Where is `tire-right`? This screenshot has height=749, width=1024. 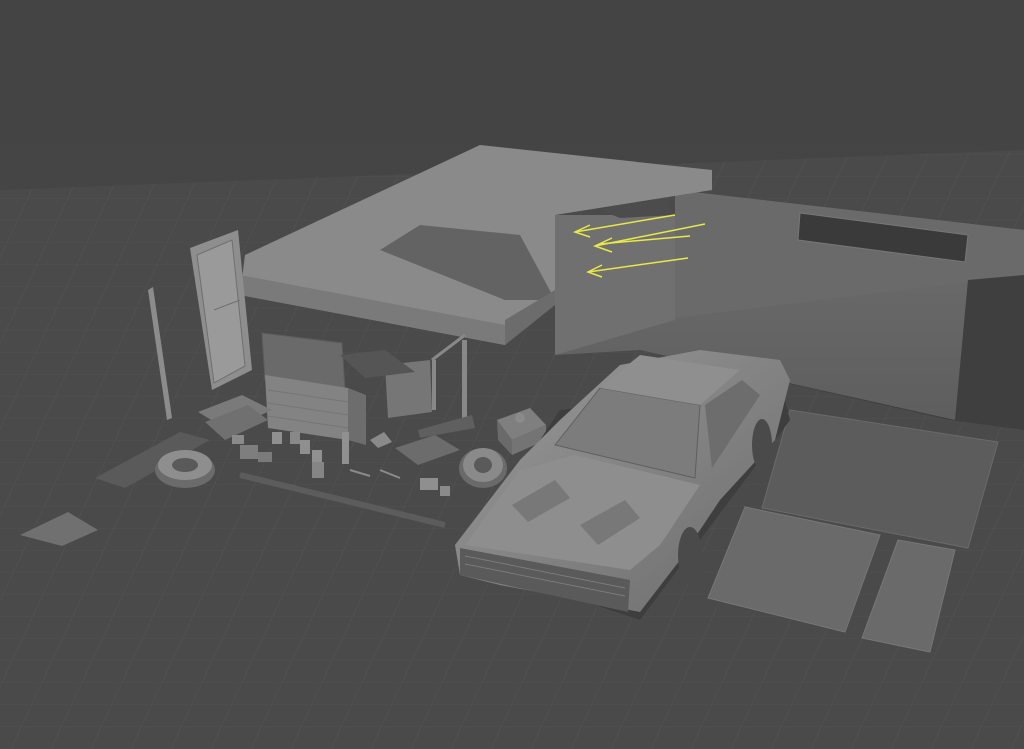 tire-right is located at coordinates (483, 468).